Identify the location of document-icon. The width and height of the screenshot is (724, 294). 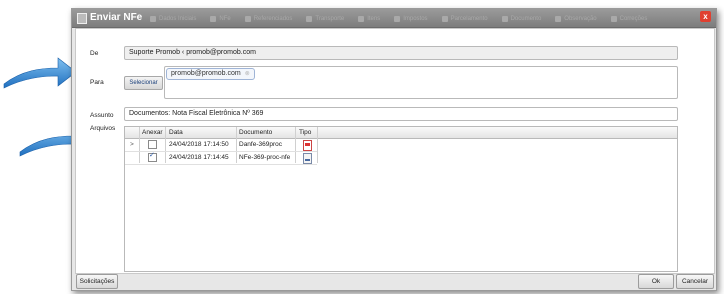
(82, 18).